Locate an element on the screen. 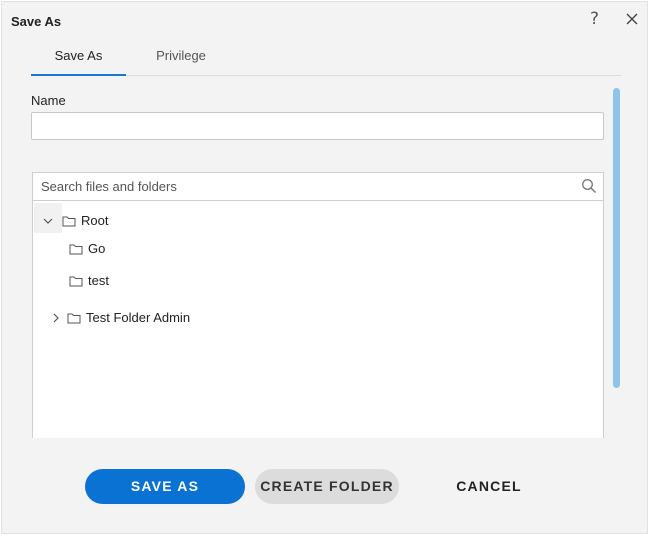 The image size is (651, 537). save-as-button: SAVE AS is located at coordinates (165, 486).